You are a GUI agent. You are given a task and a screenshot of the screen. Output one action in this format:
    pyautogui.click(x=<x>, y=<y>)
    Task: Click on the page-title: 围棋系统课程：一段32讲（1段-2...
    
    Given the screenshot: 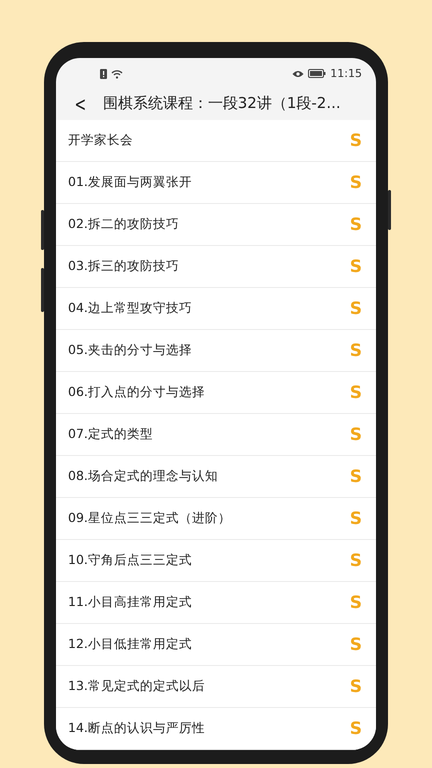 What is the action you would take?
    pyautogui.click(x=221, y=104)
    